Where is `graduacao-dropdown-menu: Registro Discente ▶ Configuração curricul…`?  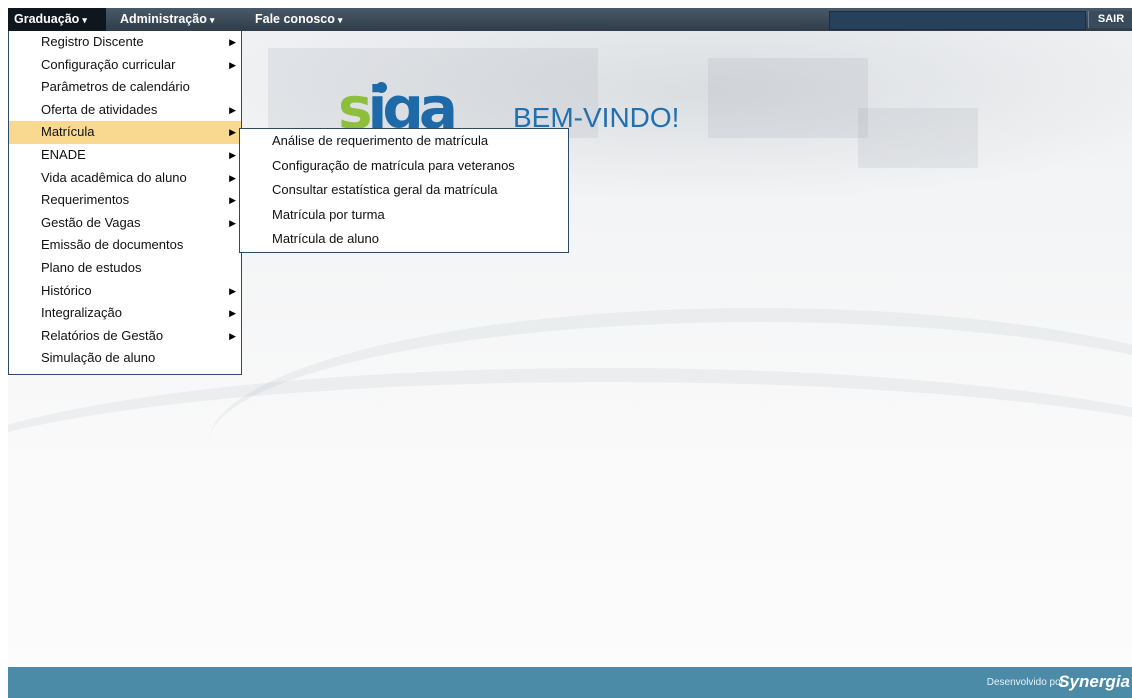
graduacao-dropdown-menu: Registro Discente ▶ Configuração curricul… is located at coordinates (125, 203).